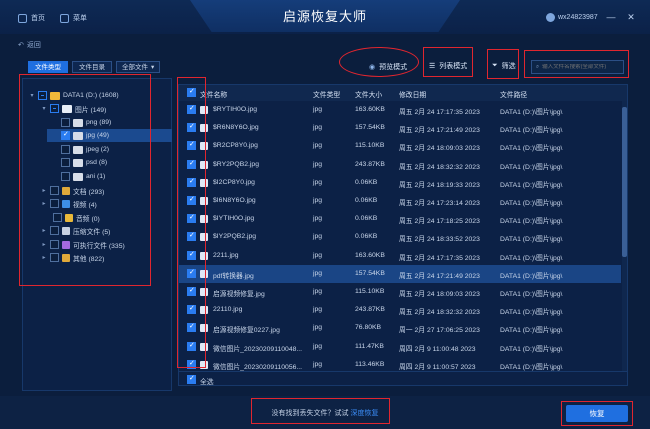 The image size is (650, 429). Describe the element at coordinates (403, 378) in the screenshot. I see `select-all-row: 全选` at that location.